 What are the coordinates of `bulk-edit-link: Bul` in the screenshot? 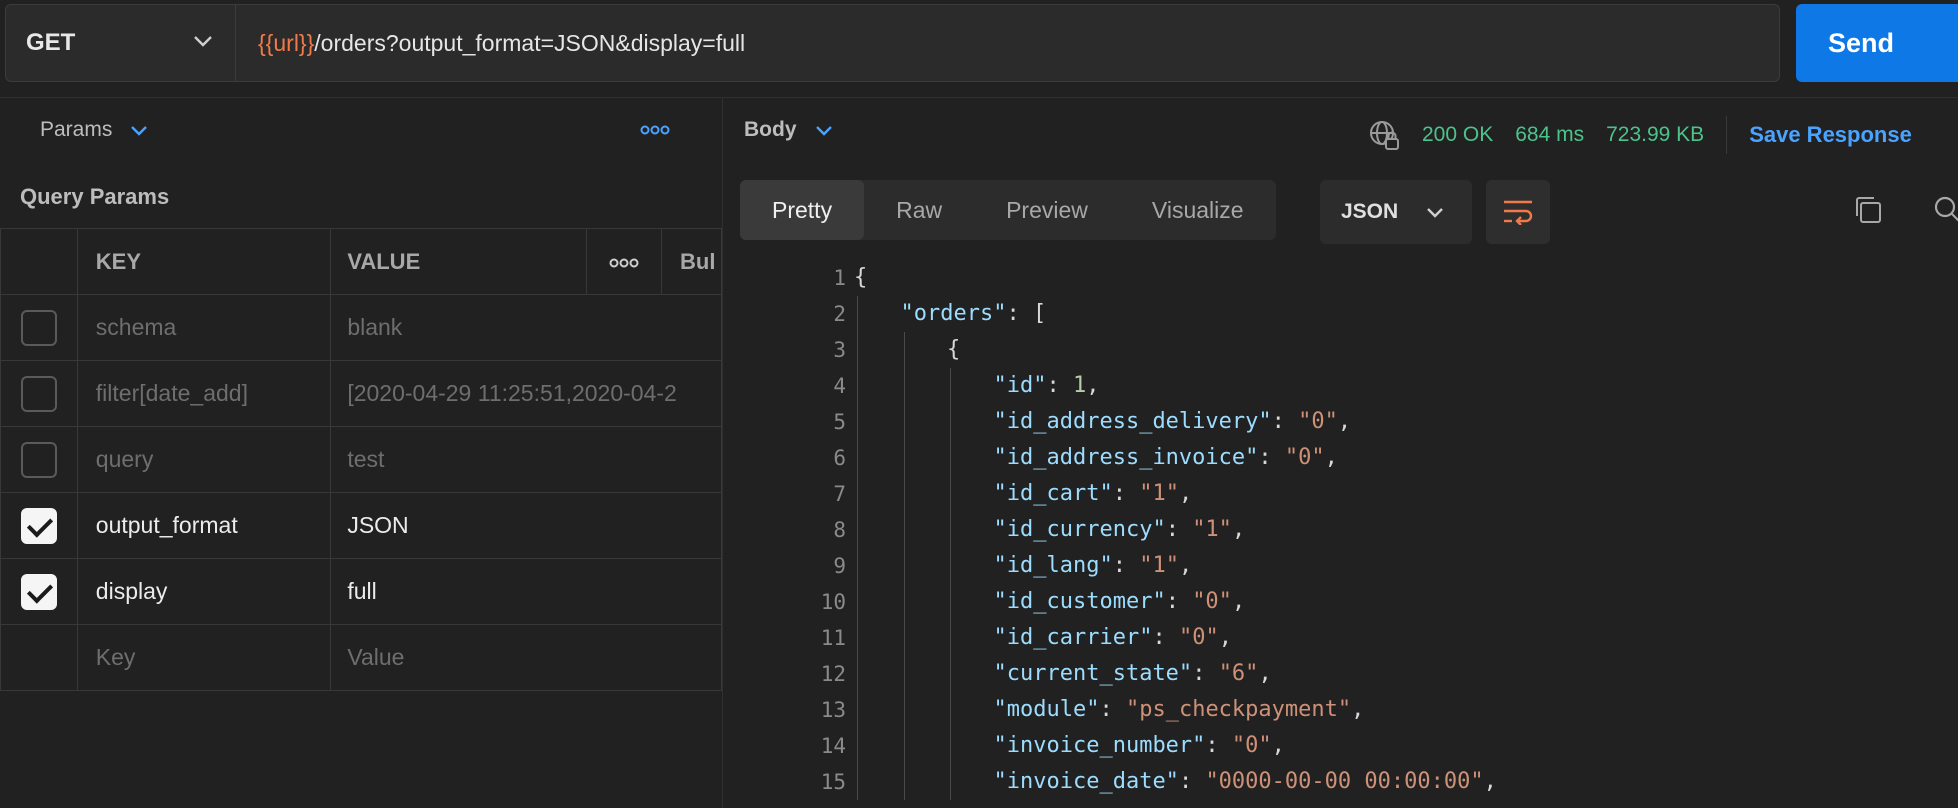 It's located at (691, 261).